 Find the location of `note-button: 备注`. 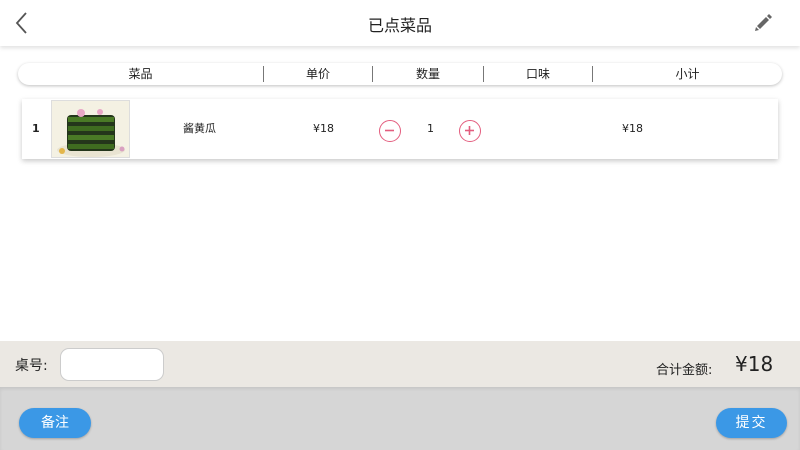

note-button: 备注 is located at coordinates (55, 423).